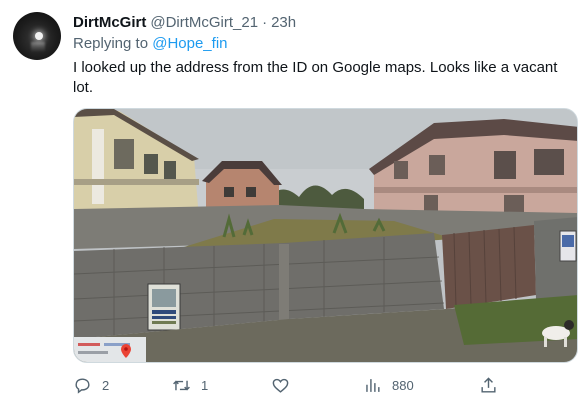 This screenshot has width=585, height=411. I want to click on share-button, so click(488, 385).